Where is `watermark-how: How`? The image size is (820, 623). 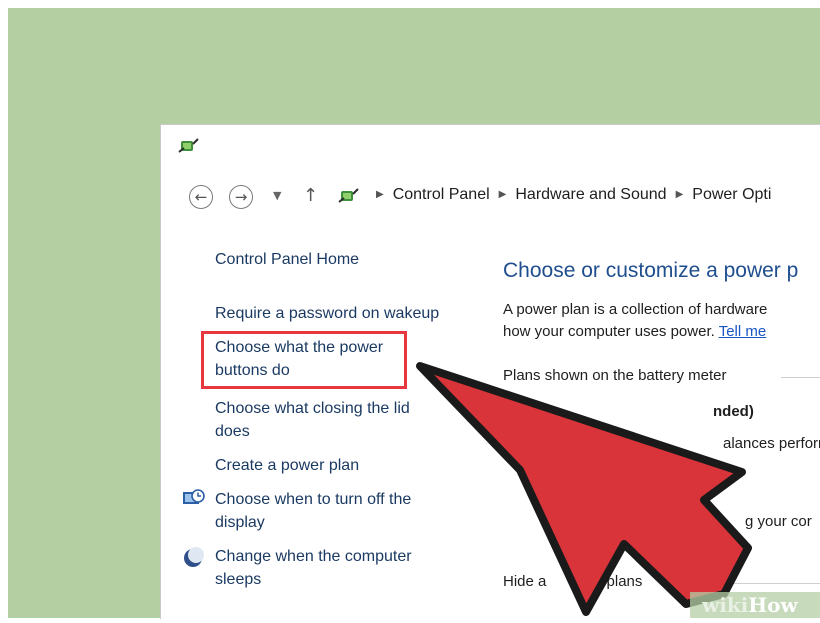 watermark-how: How is located at coordinates (773, 605).